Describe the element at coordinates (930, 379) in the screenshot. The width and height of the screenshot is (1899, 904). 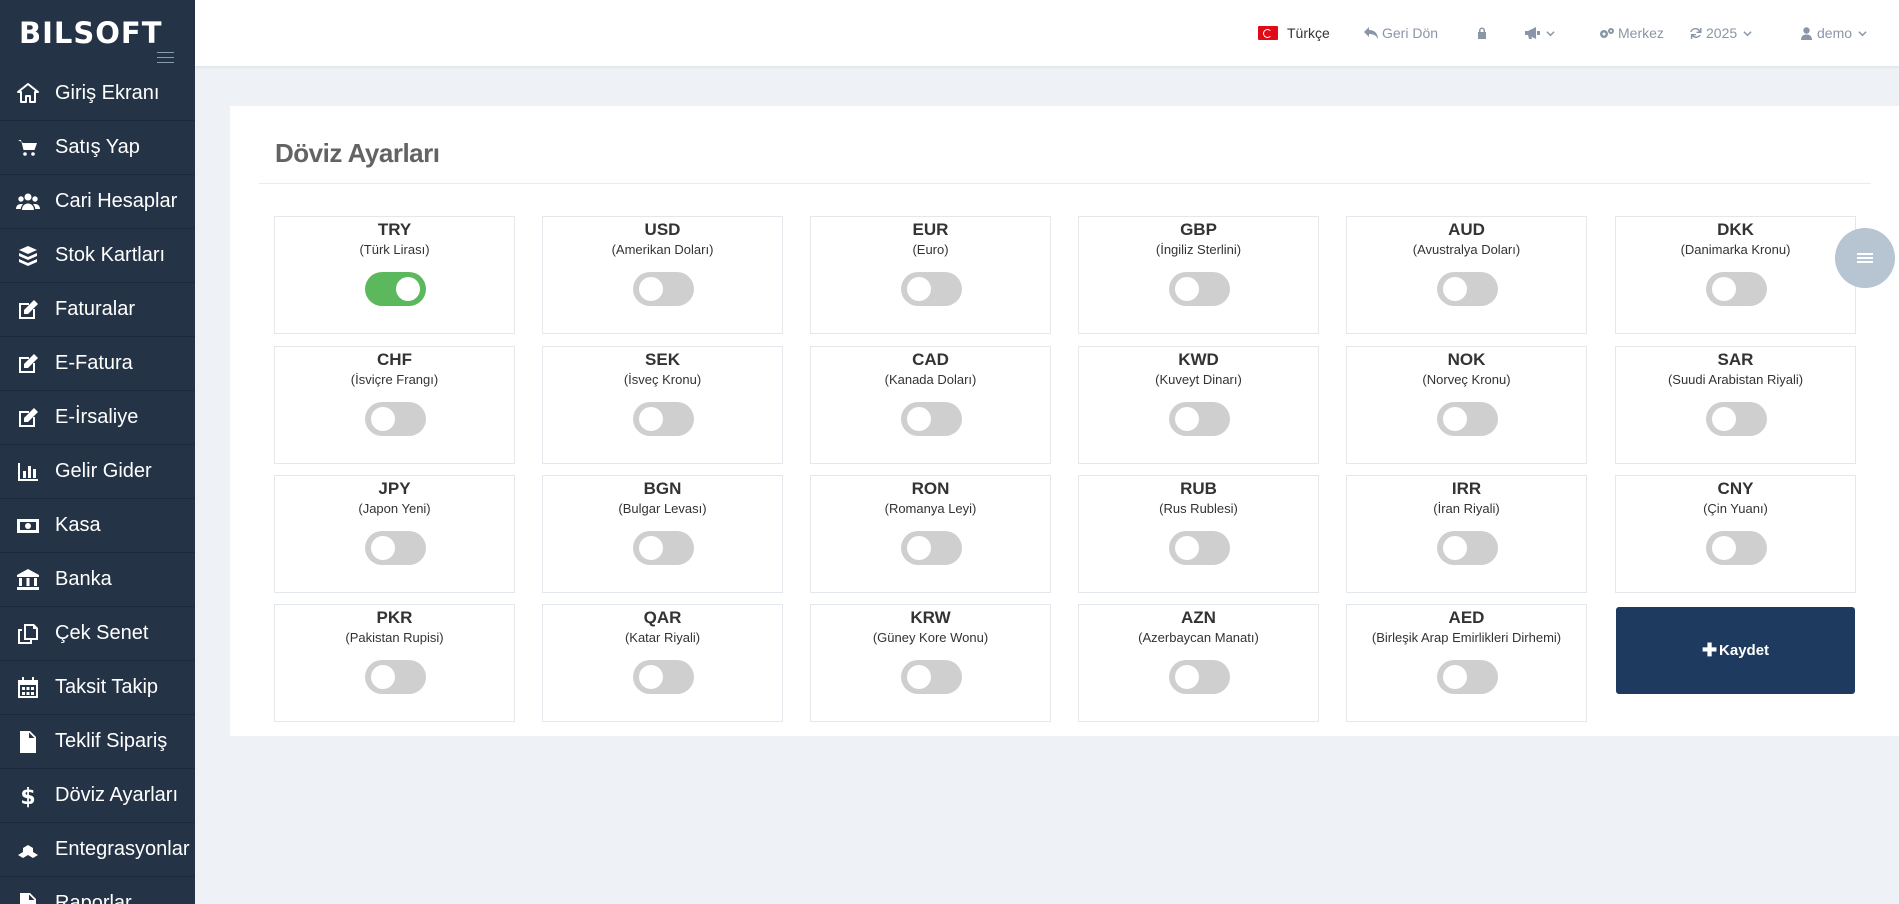
I see `currency-name: (Kanada Doları)` at that location.